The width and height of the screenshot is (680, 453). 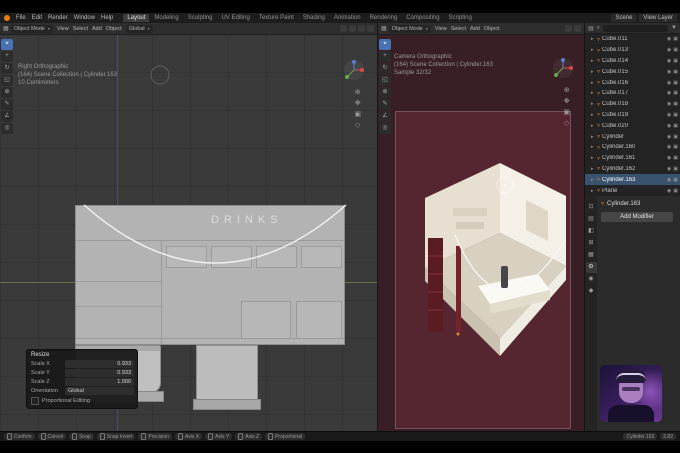 What do you see at coordinates (632, 180) in the screenshot?
I see `outliner-item: ▸ ▿ Cylinder.163 ◉ ▣` at bounding box center [632, 180].